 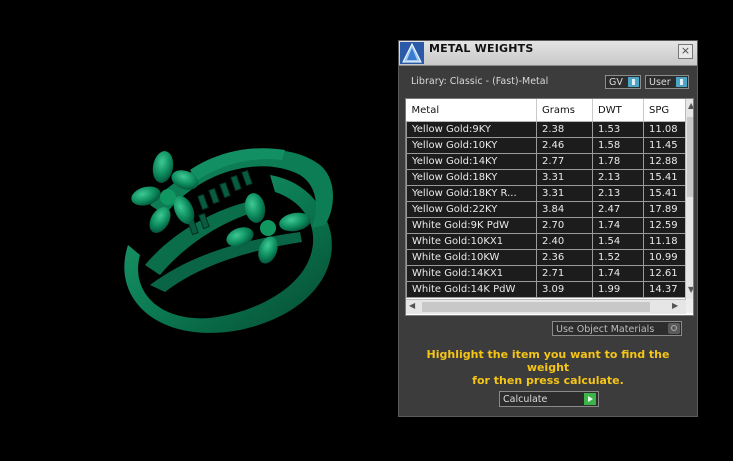 What do you see at coordinates (666, 257) in the screenshot?
I see `cell-spg: 10.99` at bounding box center [666, 257].